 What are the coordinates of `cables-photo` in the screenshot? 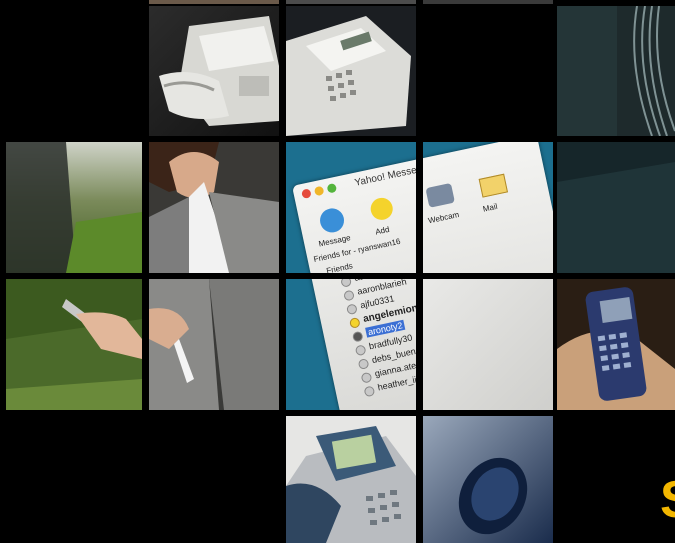 It's located at (616, 71).